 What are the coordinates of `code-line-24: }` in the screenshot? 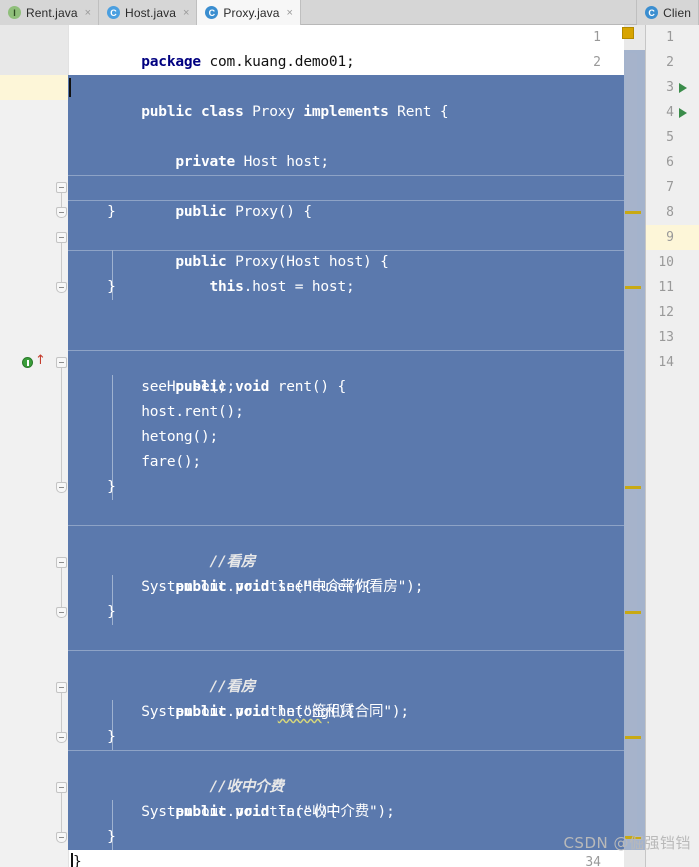 It's located at (94, 612).